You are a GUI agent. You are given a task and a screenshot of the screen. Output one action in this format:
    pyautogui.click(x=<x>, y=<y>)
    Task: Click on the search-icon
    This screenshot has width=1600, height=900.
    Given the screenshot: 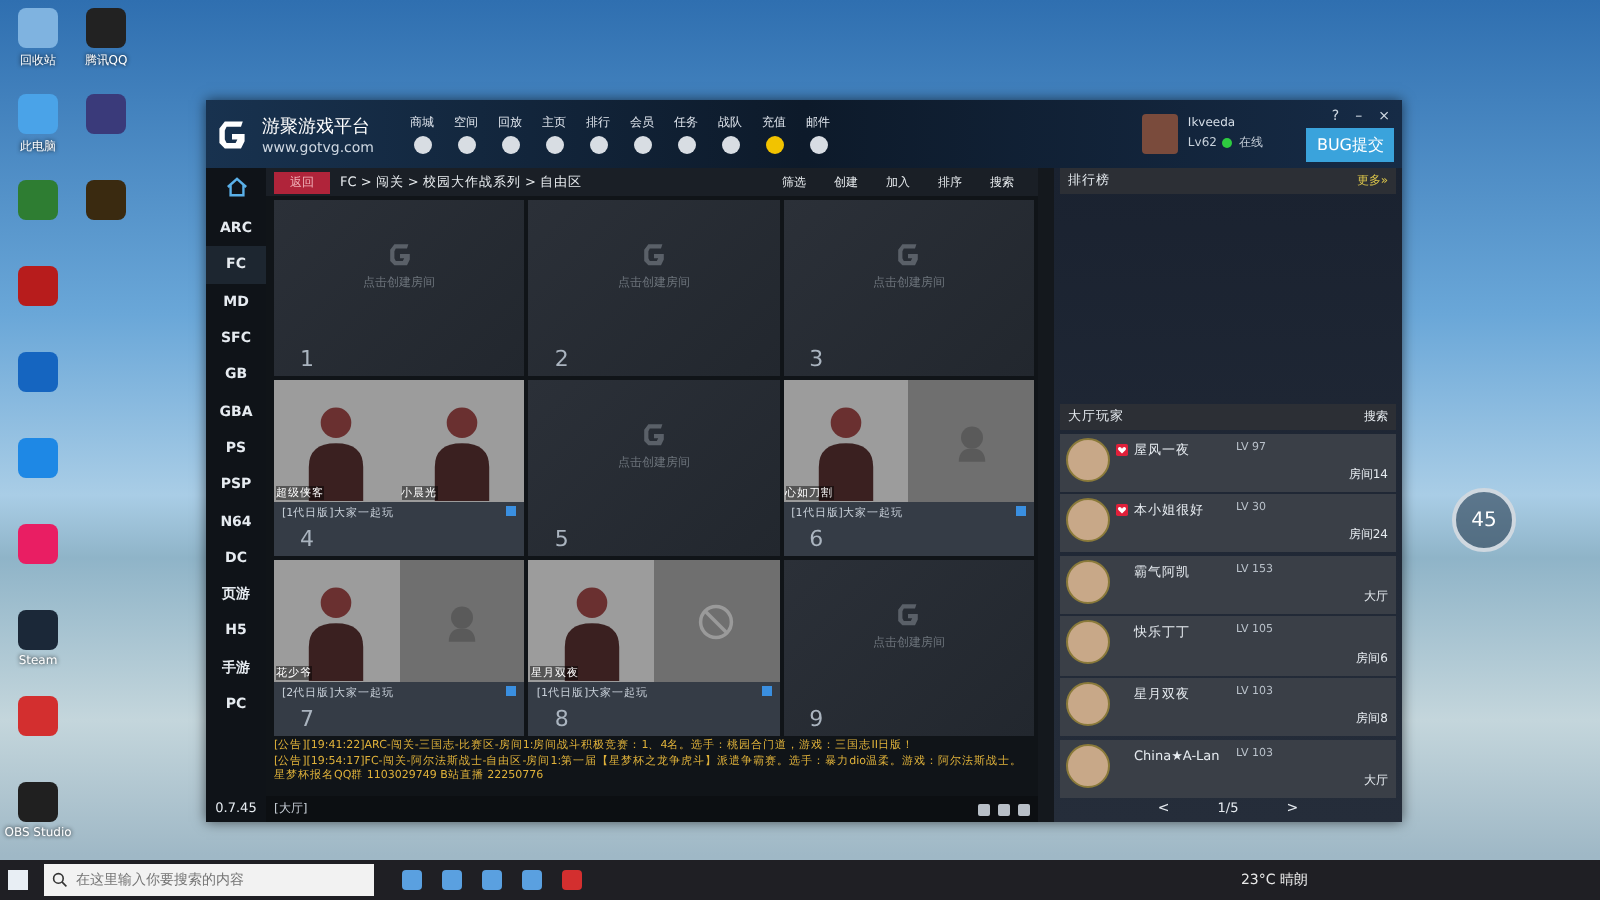 What is the action you would take?
    pyautogui.click(x=60, y=880)
    